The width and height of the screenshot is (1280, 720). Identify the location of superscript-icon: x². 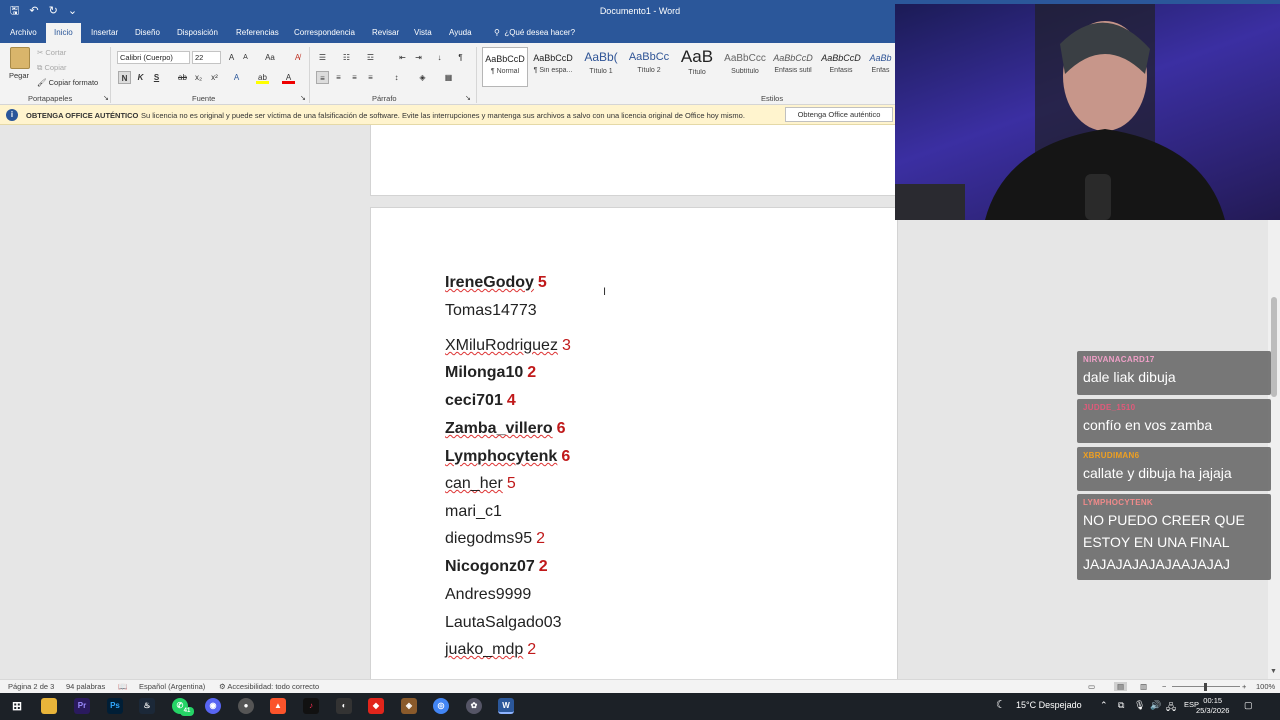
(214, 77).